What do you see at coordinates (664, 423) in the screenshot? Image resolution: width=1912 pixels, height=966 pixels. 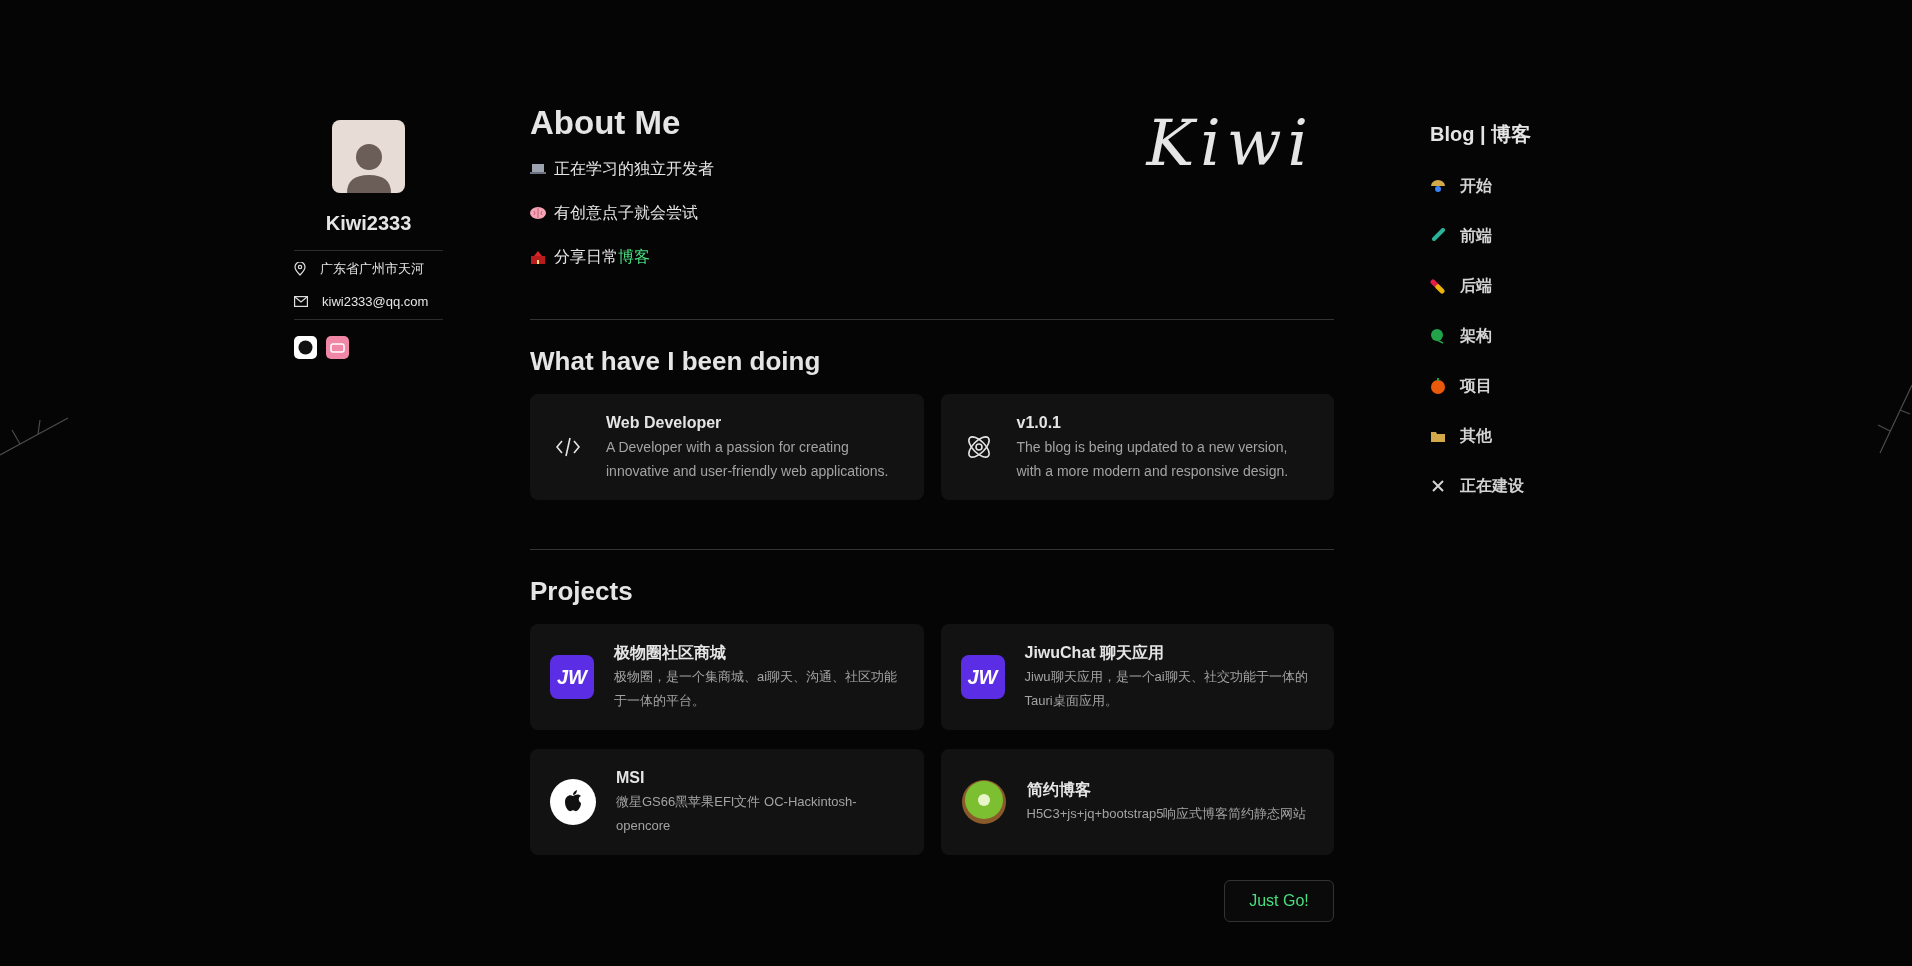 I see `card-title: Web Developer` at bounding box center [664, 423].